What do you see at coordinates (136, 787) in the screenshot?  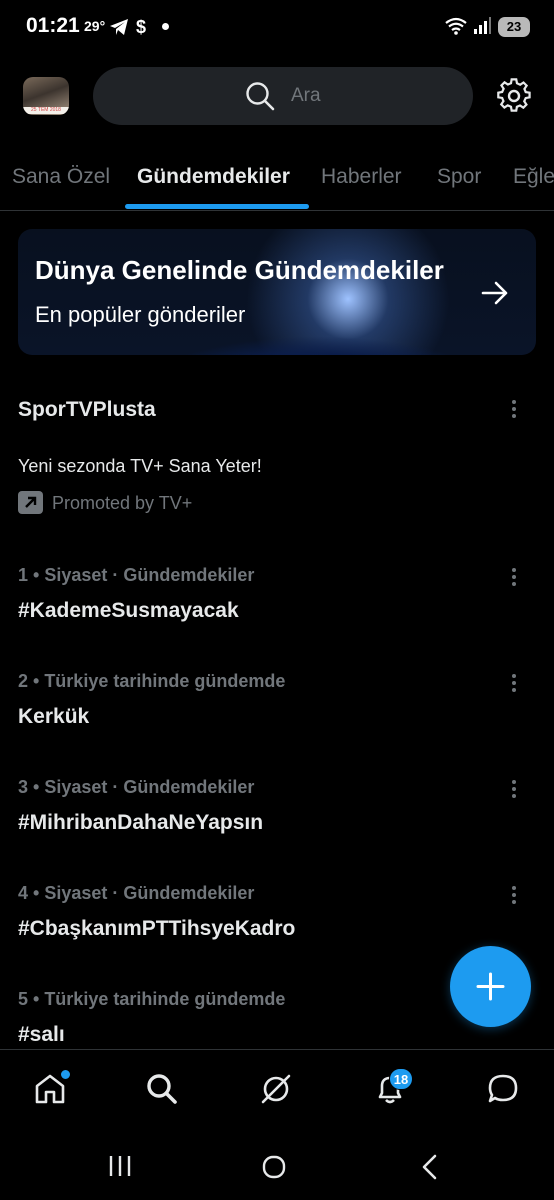 I see `trend-meta: 3 • Siyaset · Gündemdekiler` at bounding box center [136, 787].